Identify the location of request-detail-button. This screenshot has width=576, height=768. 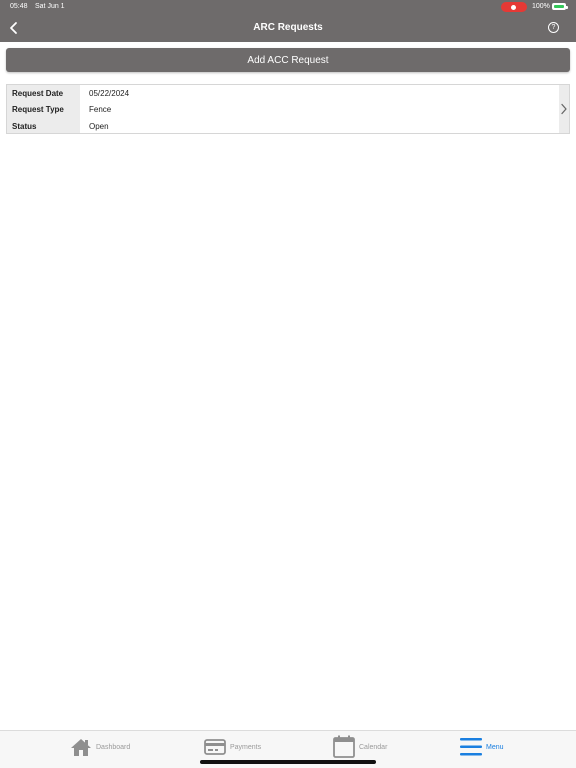
(564, 109).